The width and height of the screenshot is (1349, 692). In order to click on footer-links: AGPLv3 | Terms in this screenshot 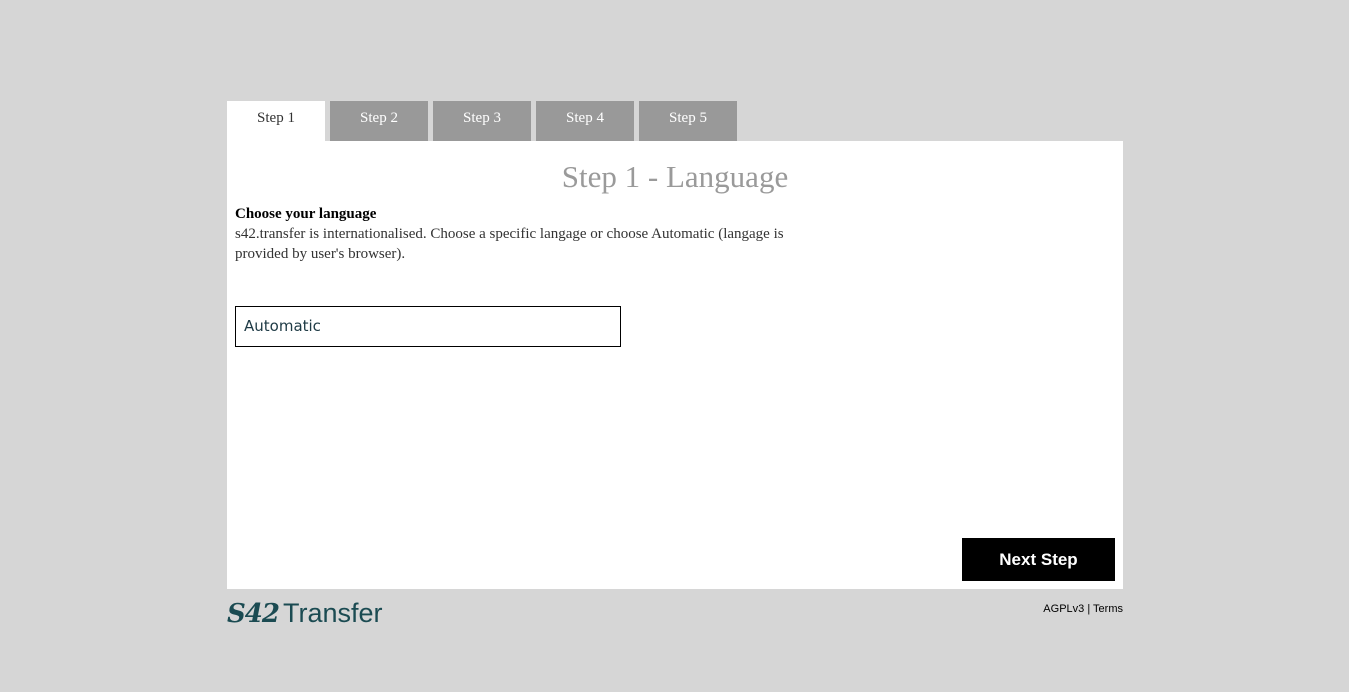, I will do `click(1083, 609)`.